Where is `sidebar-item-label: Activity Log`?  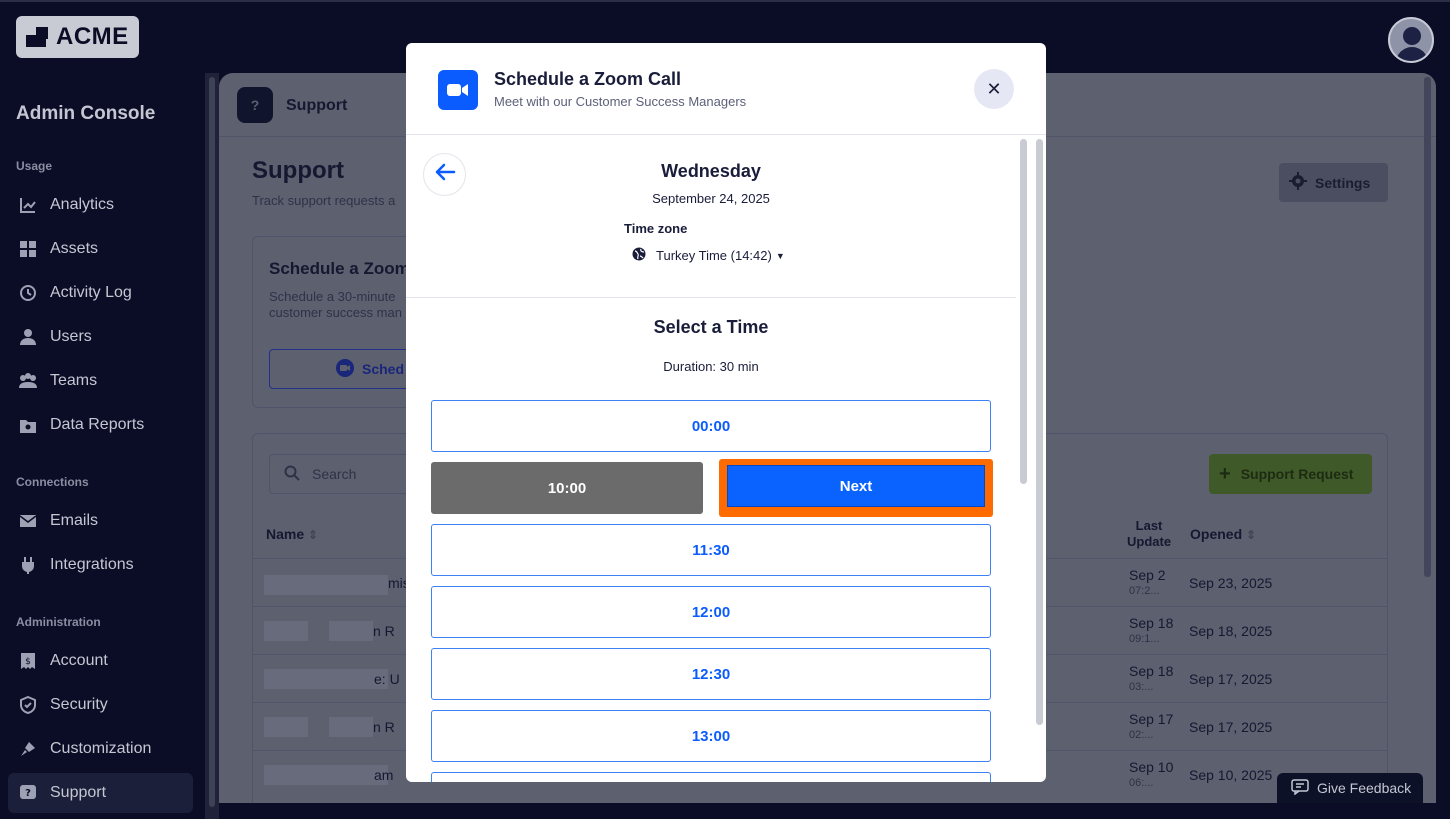
sidebar-item-label: Activity Log is located at coordinates (91, 292).